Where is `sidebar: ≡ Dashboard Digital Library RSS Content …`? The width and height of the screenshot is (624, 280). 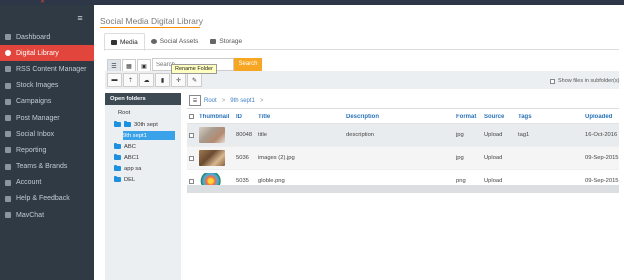 sidebar: ≡ Dashboard Digital Library RSS Content … is located at coordinates (47, 142).